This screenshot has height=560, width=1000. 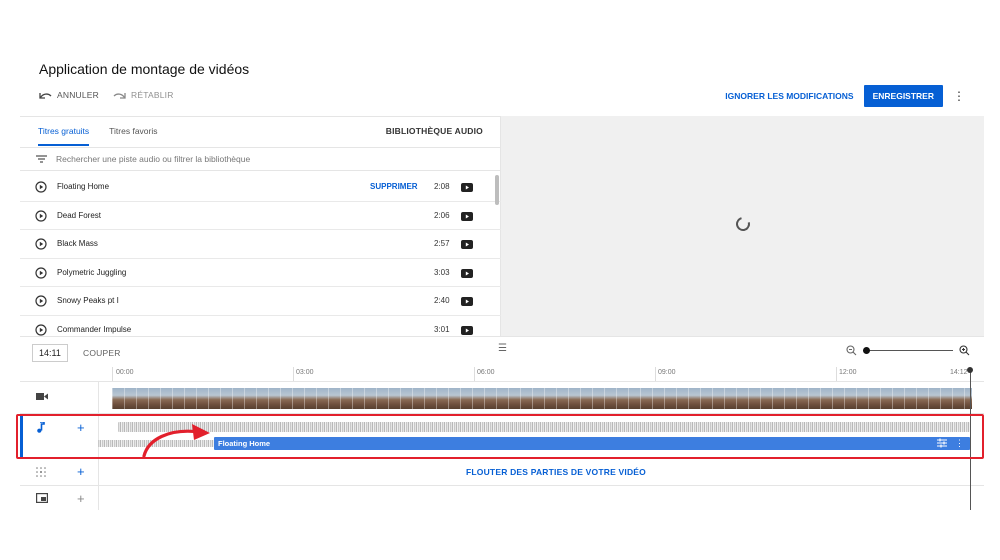 I want to click on track-name: Dead Forest, so click(x=79, y=215).